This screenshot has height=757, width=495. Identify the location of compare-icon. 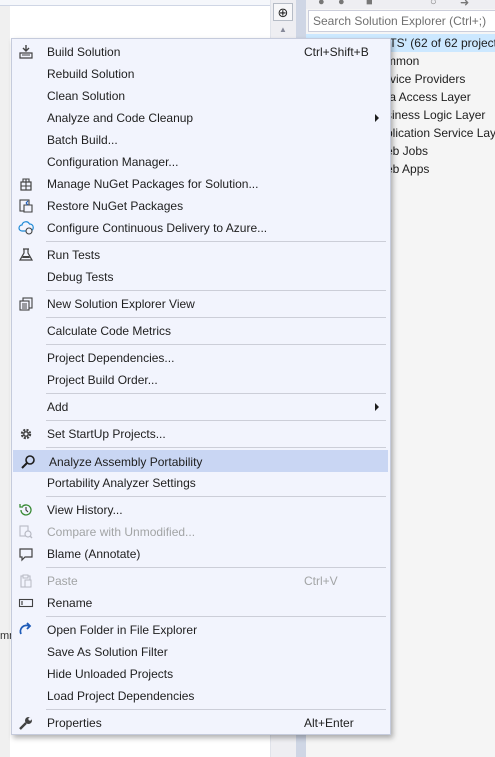
(26, 532).